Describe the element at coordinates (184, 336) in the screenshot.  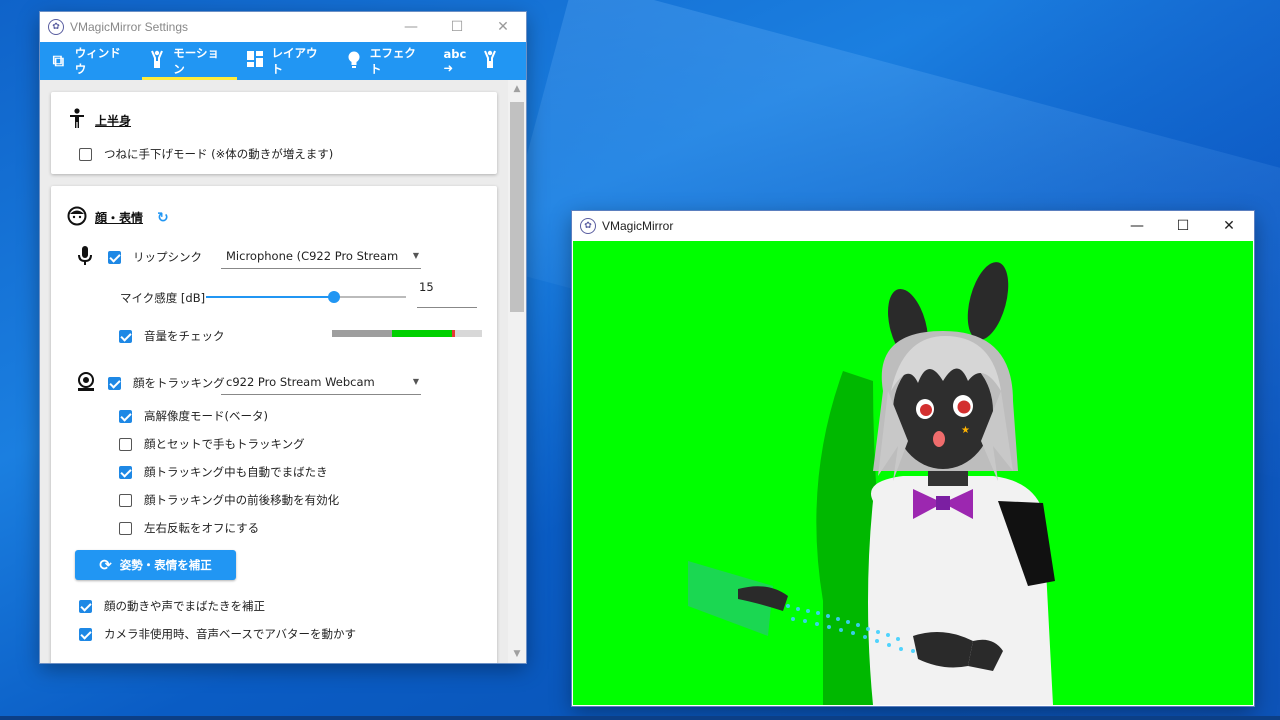
I see `checkbox-label: 音量をチェック` at that location.